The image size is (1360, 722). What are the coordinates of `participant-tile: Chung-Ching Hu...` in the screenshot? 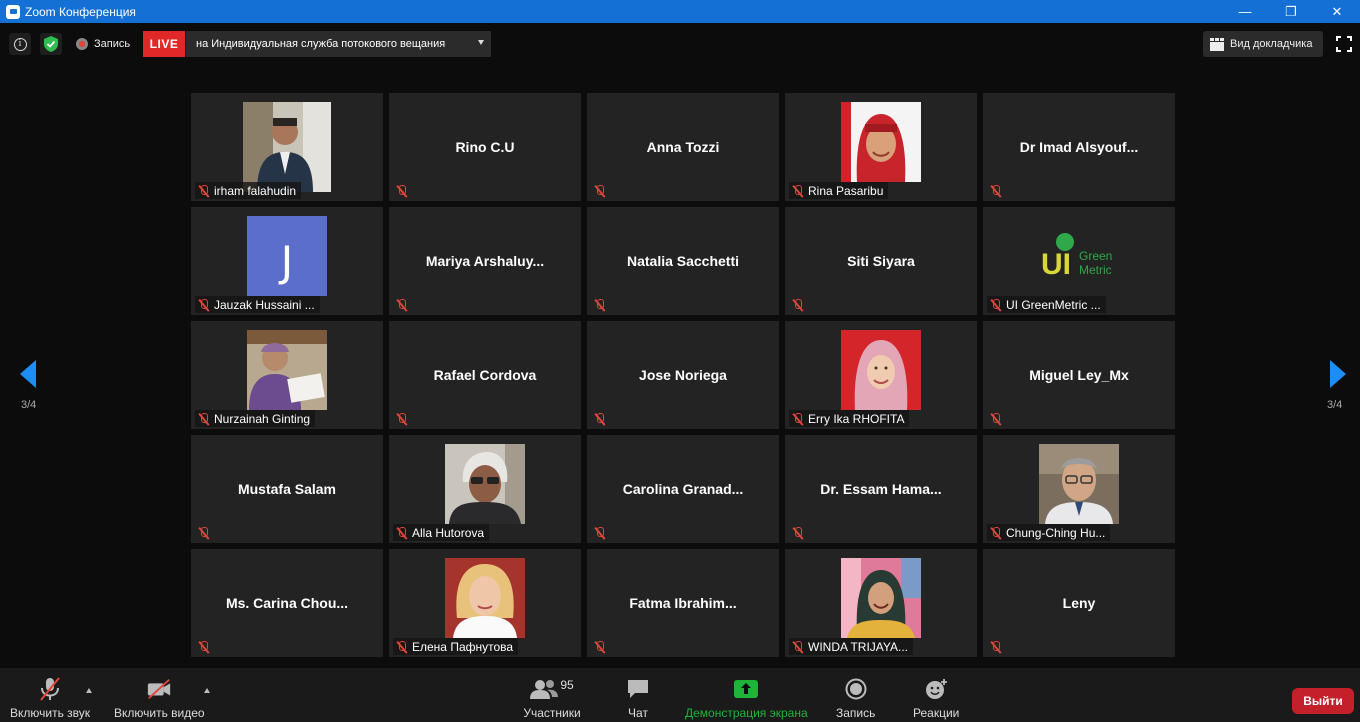 It's located at (1079, 489).